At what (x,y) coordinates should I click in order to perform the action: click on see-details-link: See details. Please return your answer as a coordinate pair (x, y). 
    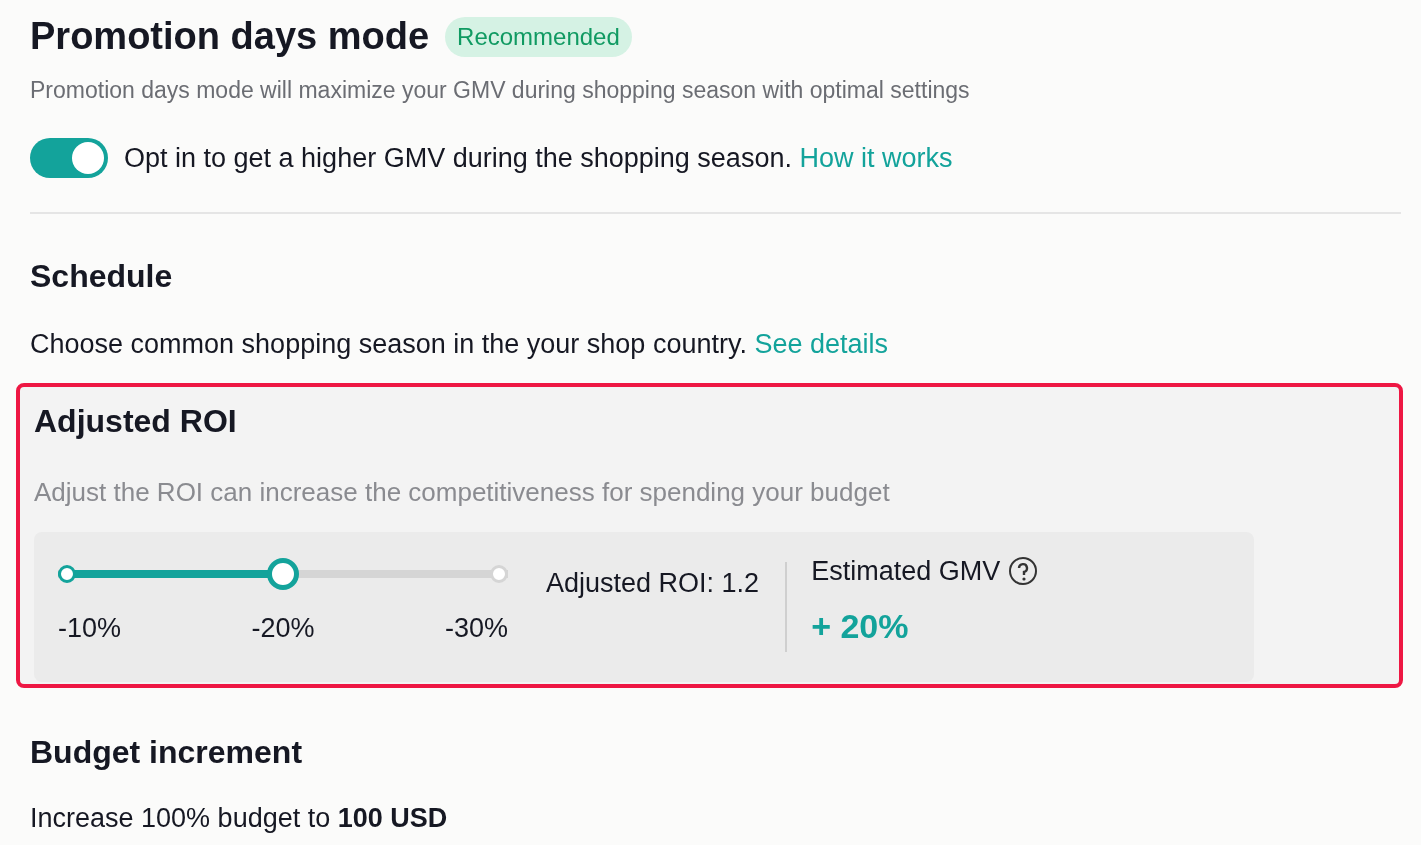
    Looking at the image, I should click on (821, 344).